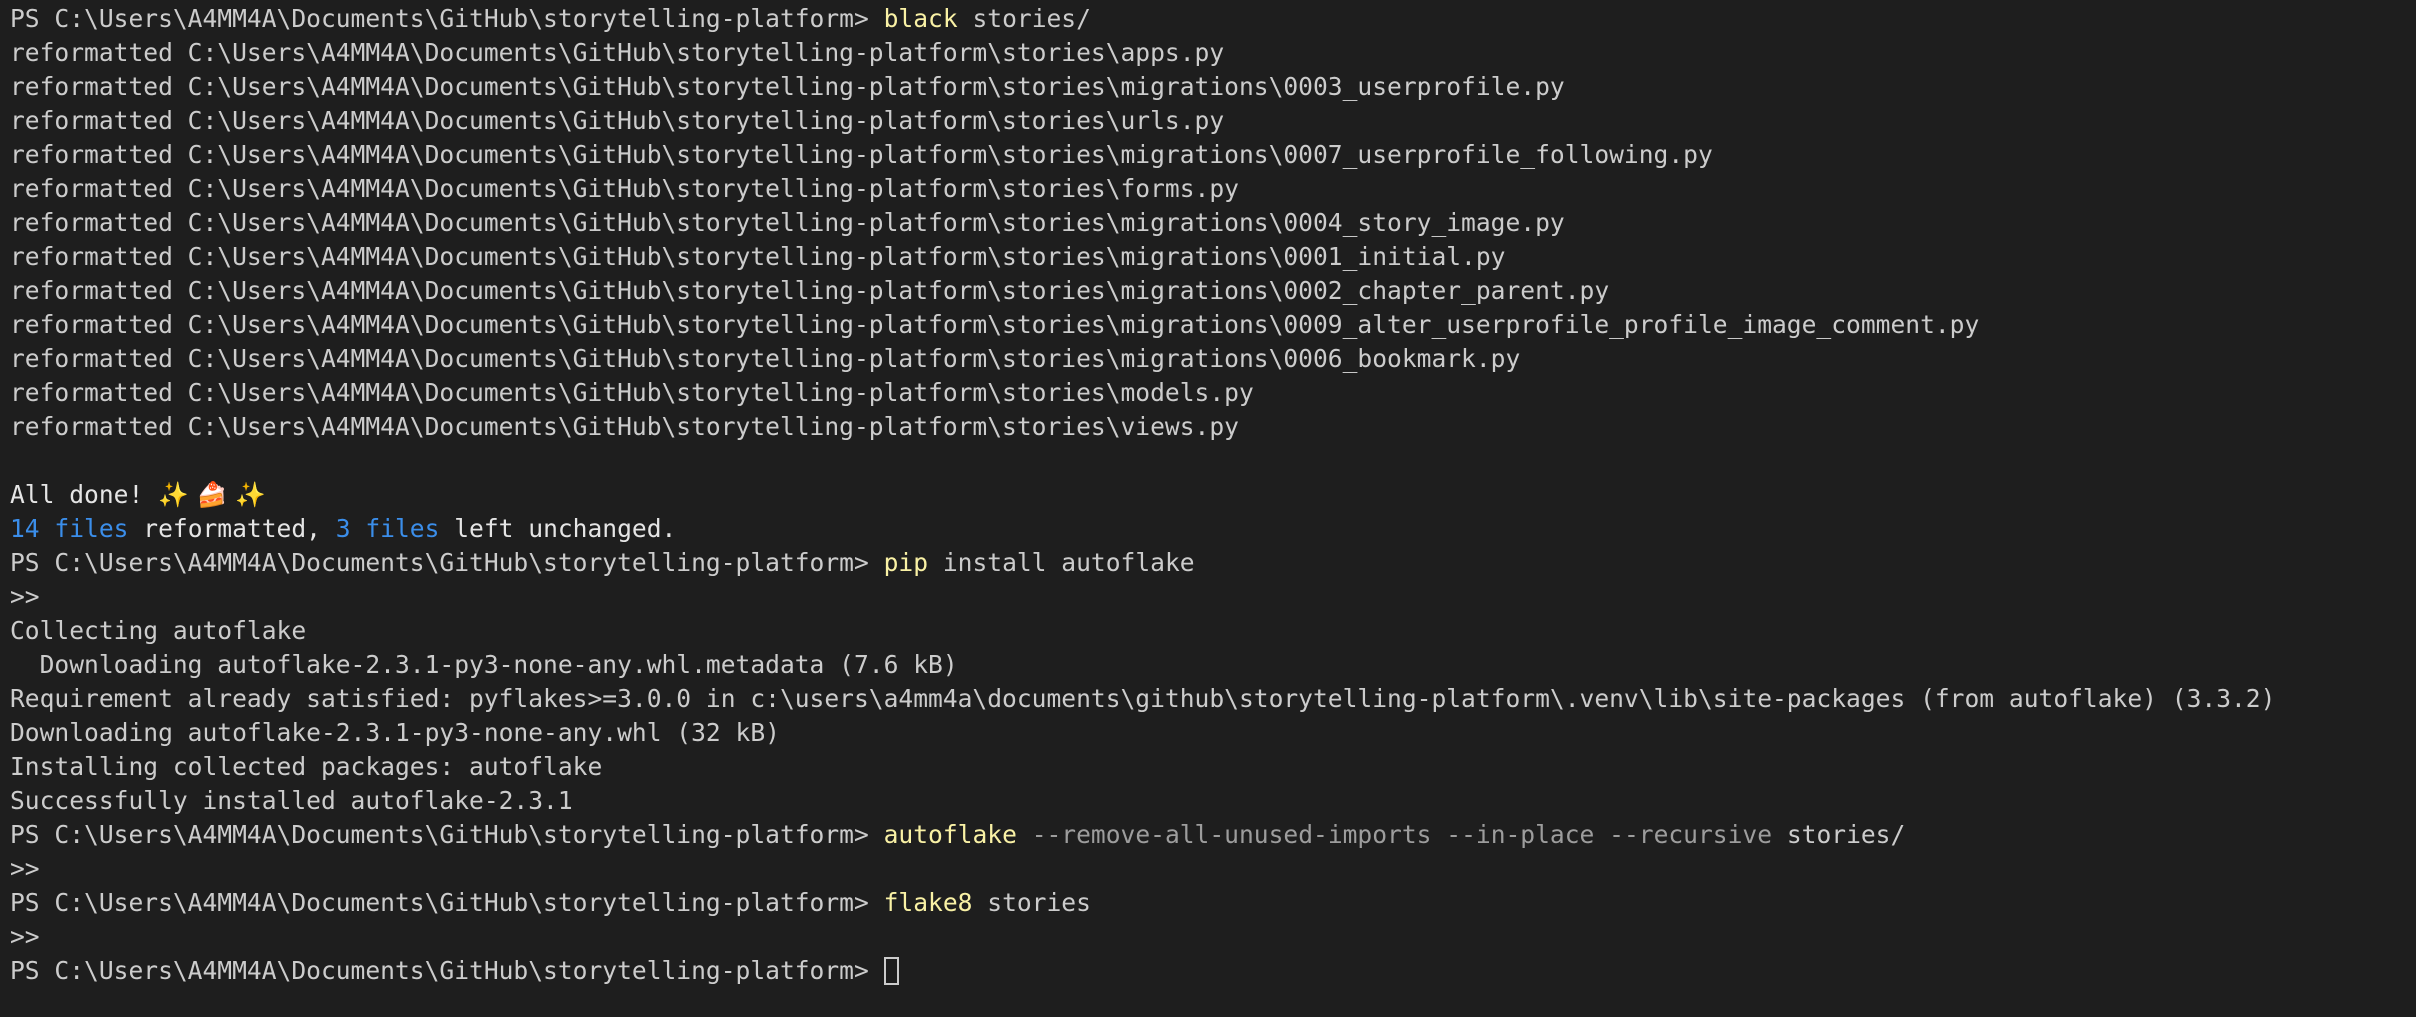  What do you see at coordinates (212, 494) in the screenshot?
I see `sparkles-cake-icon: ✨ 🍰 ✨` at bounding box center [212, 494].